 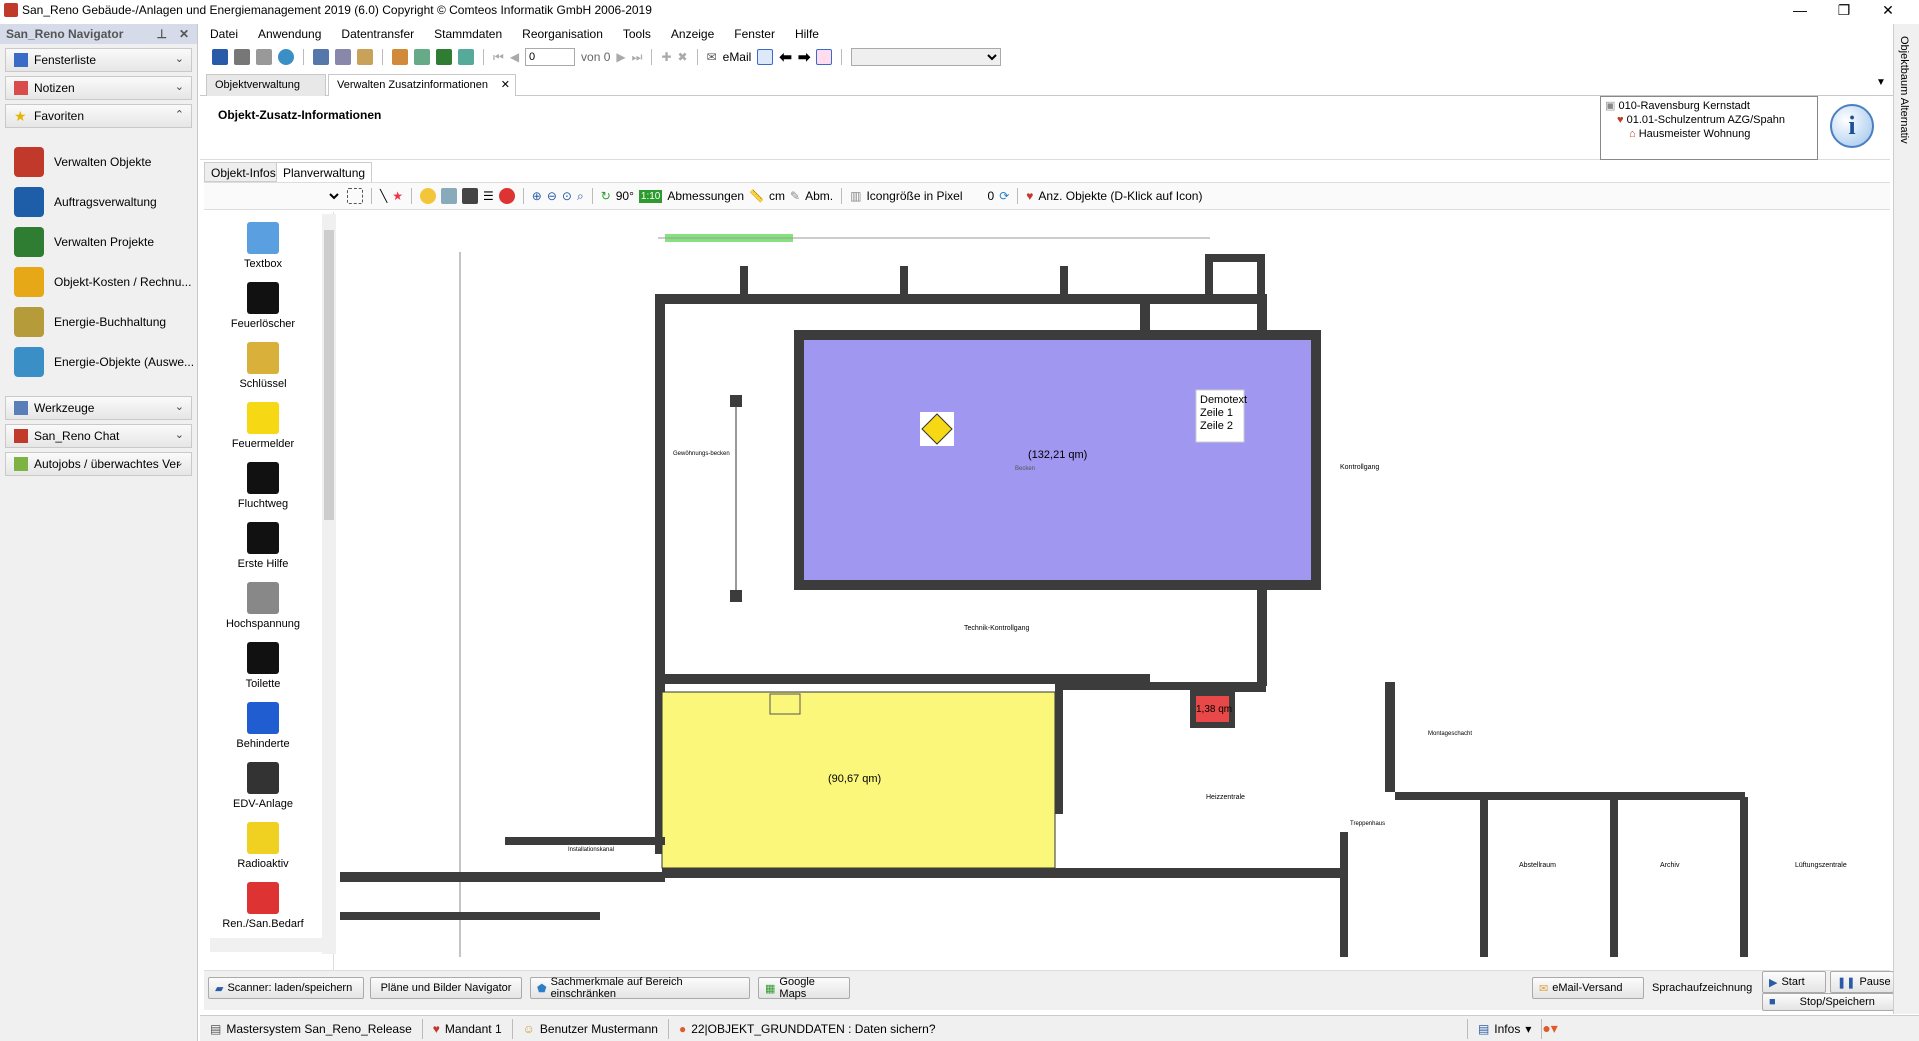 I want to click on rotate-label: 90°, so click(x=625, y=196).